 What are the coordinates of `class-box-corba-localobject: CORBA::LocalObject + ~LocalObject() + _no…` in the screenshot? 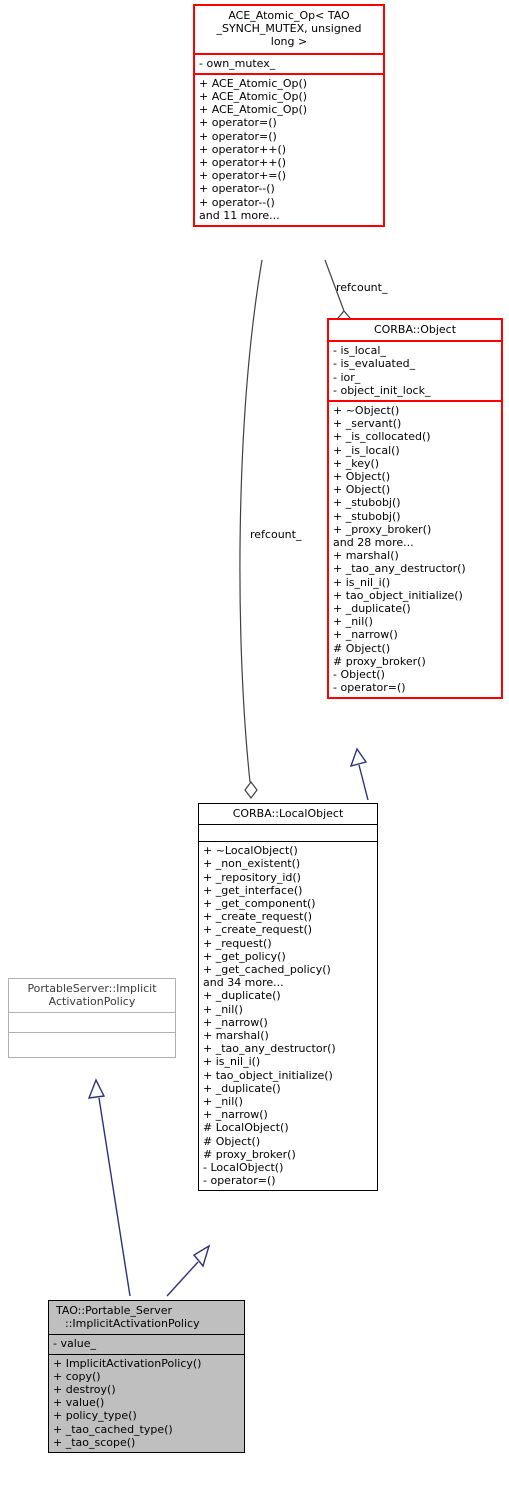 It's located at (288, 997).